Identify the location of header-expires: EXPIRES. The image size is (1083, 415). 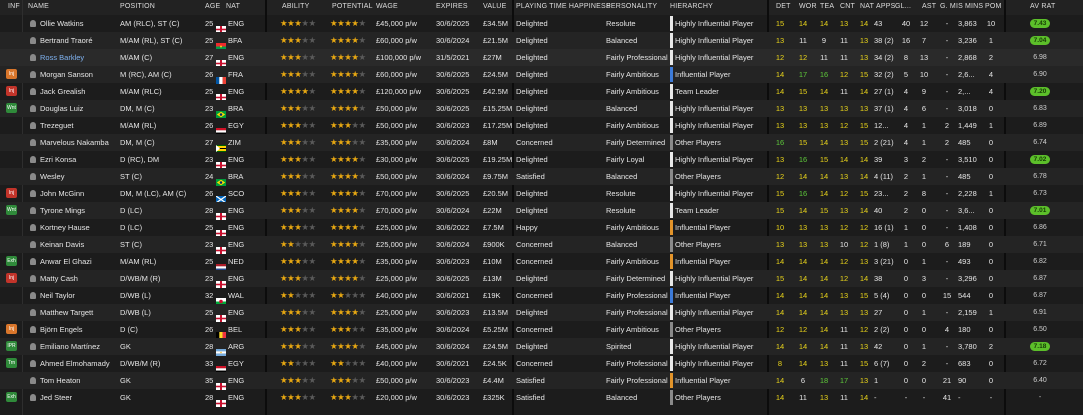
(452, 6).